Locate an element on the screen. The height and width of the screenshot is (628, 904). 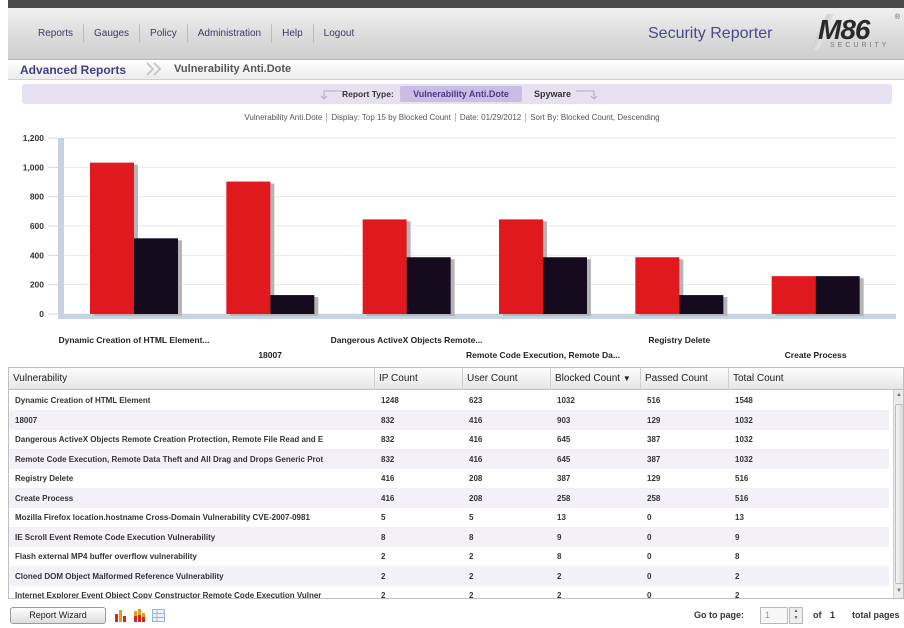
y-tick-label: 400 is located at coordinates (37, 255).